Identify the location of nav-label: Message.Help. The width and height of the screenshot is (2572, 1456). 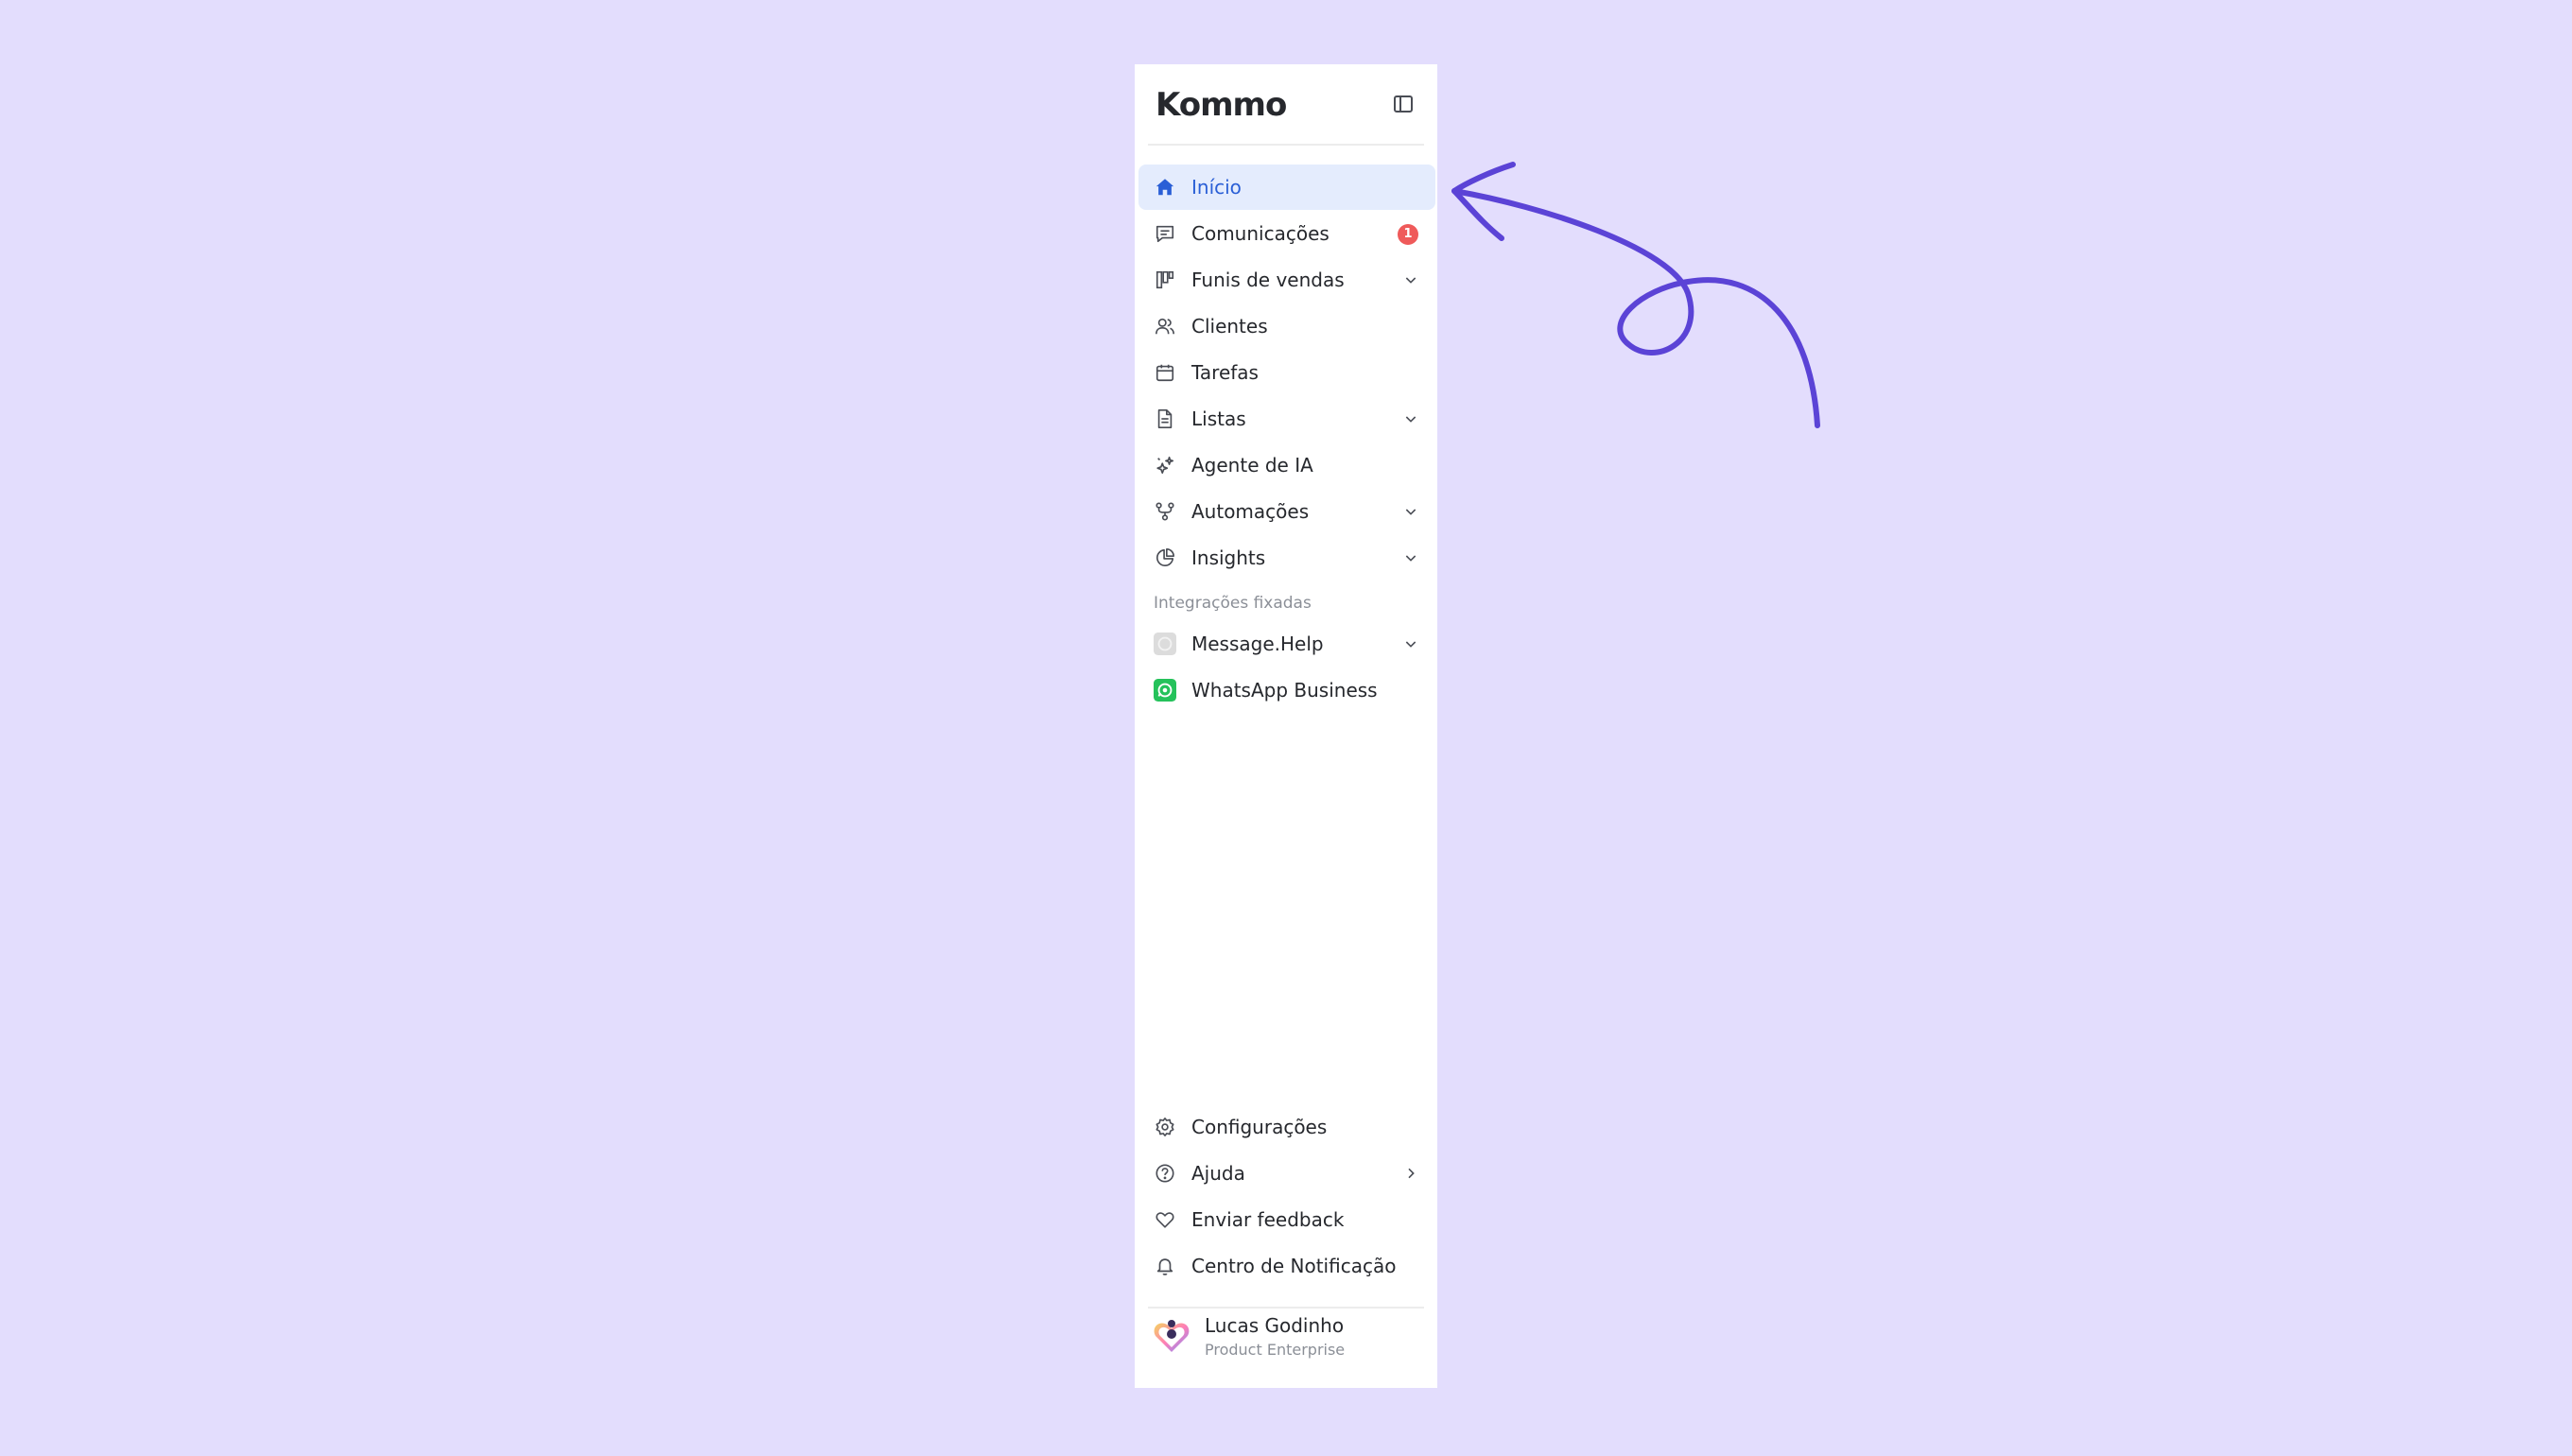
(1257, 644).